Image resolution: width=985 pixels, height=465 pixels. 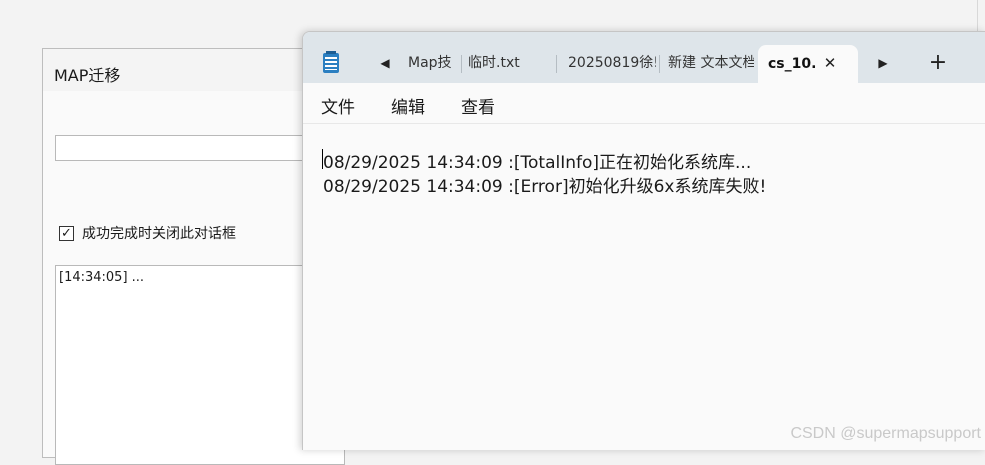 What do you see at coordinates (433, 63) in the screenshot?
I see `tab-map: Map技` at bounding box center [433, 63].